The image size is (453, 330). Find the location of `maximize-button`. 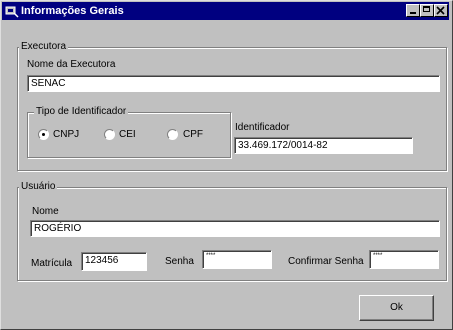

maximize-button is located at coordinates (427, 10).